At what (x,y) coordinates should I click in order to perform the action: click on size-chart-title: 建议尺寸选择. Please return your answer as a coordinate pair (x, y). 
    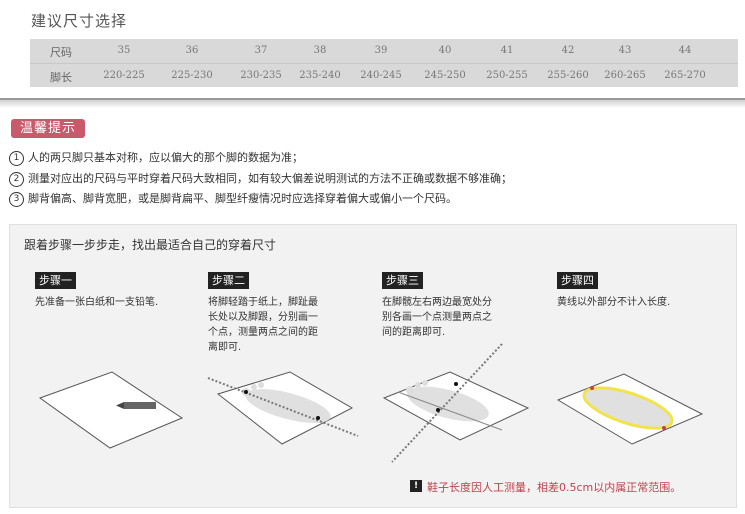
    Looking at the image, I should click on (79, 21).